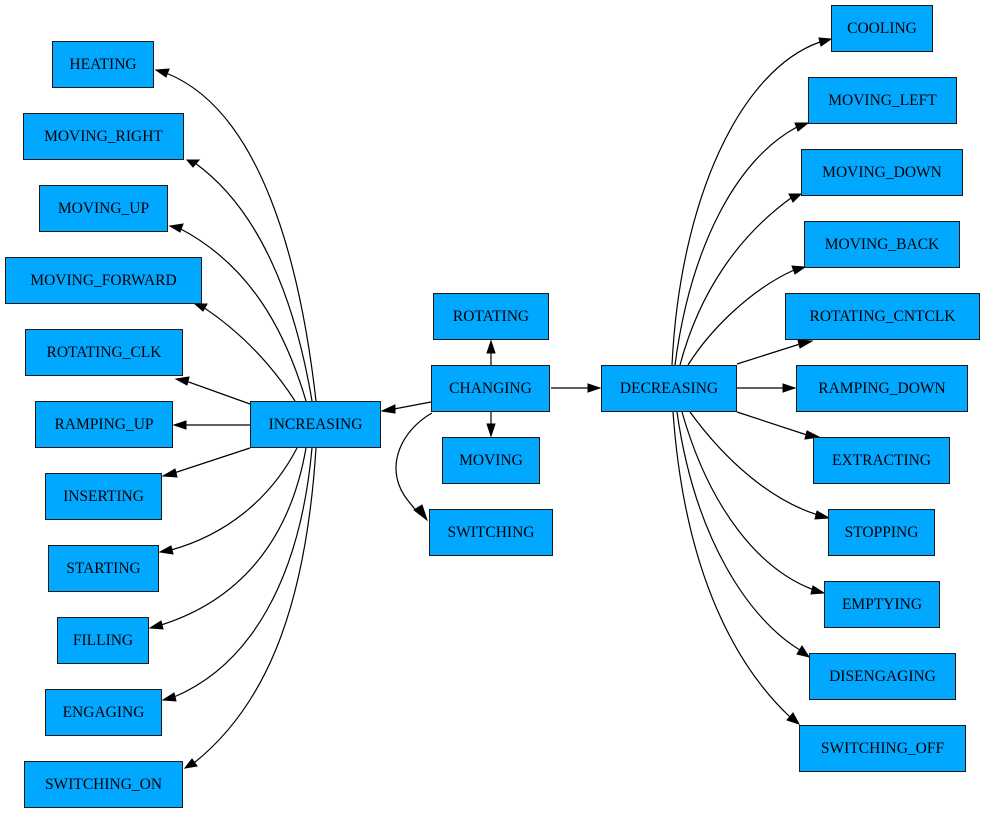 The image size is (985, 820). I want to click on node-label: MOVING_LEFT, so click(882, 100).